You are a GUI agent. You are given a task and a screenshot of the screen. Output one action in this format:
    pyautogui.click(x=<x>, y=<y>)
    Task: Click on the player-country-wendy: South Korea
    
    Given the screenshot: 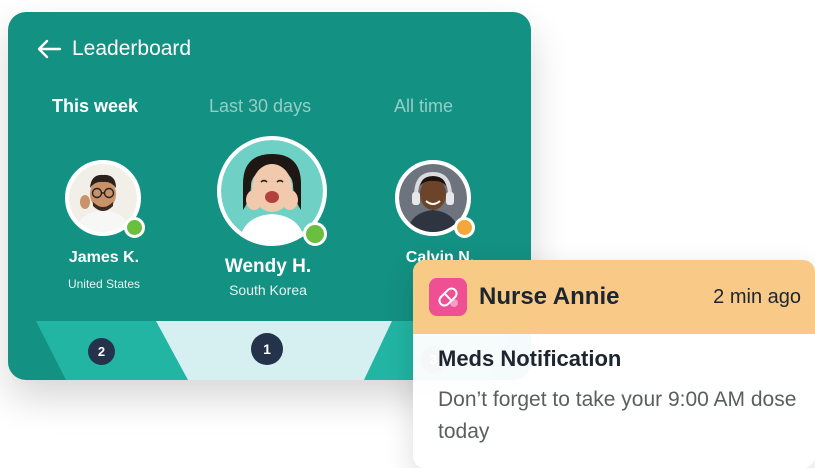 What is the action you would take?
    pyautogui.click(x=268, y=290)
    